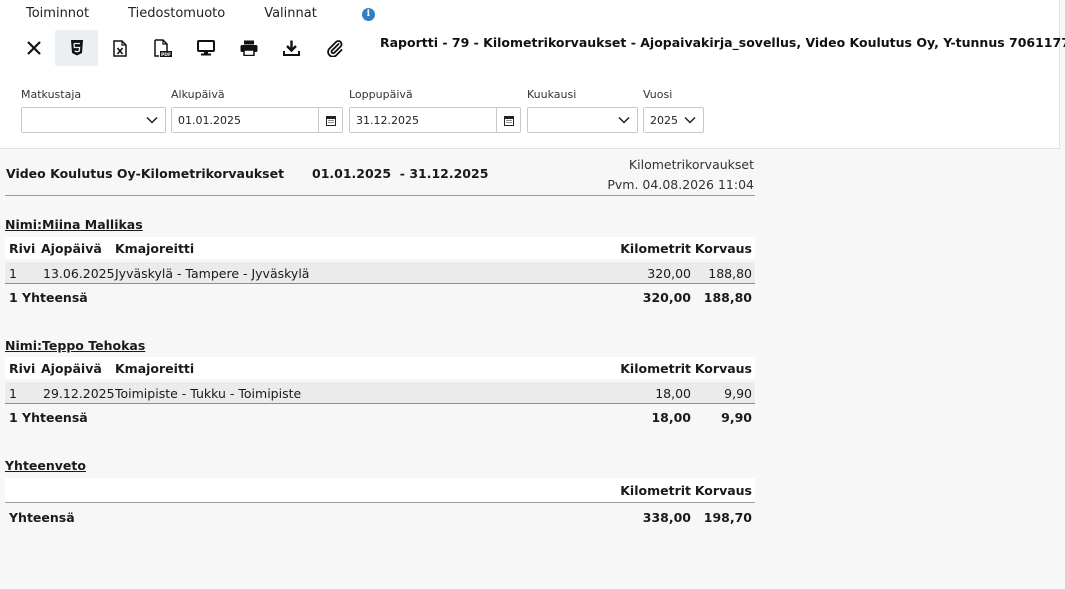 This screenshot has width=1065, height=589. I want to click on matkustaja-select, so click(93, 120).